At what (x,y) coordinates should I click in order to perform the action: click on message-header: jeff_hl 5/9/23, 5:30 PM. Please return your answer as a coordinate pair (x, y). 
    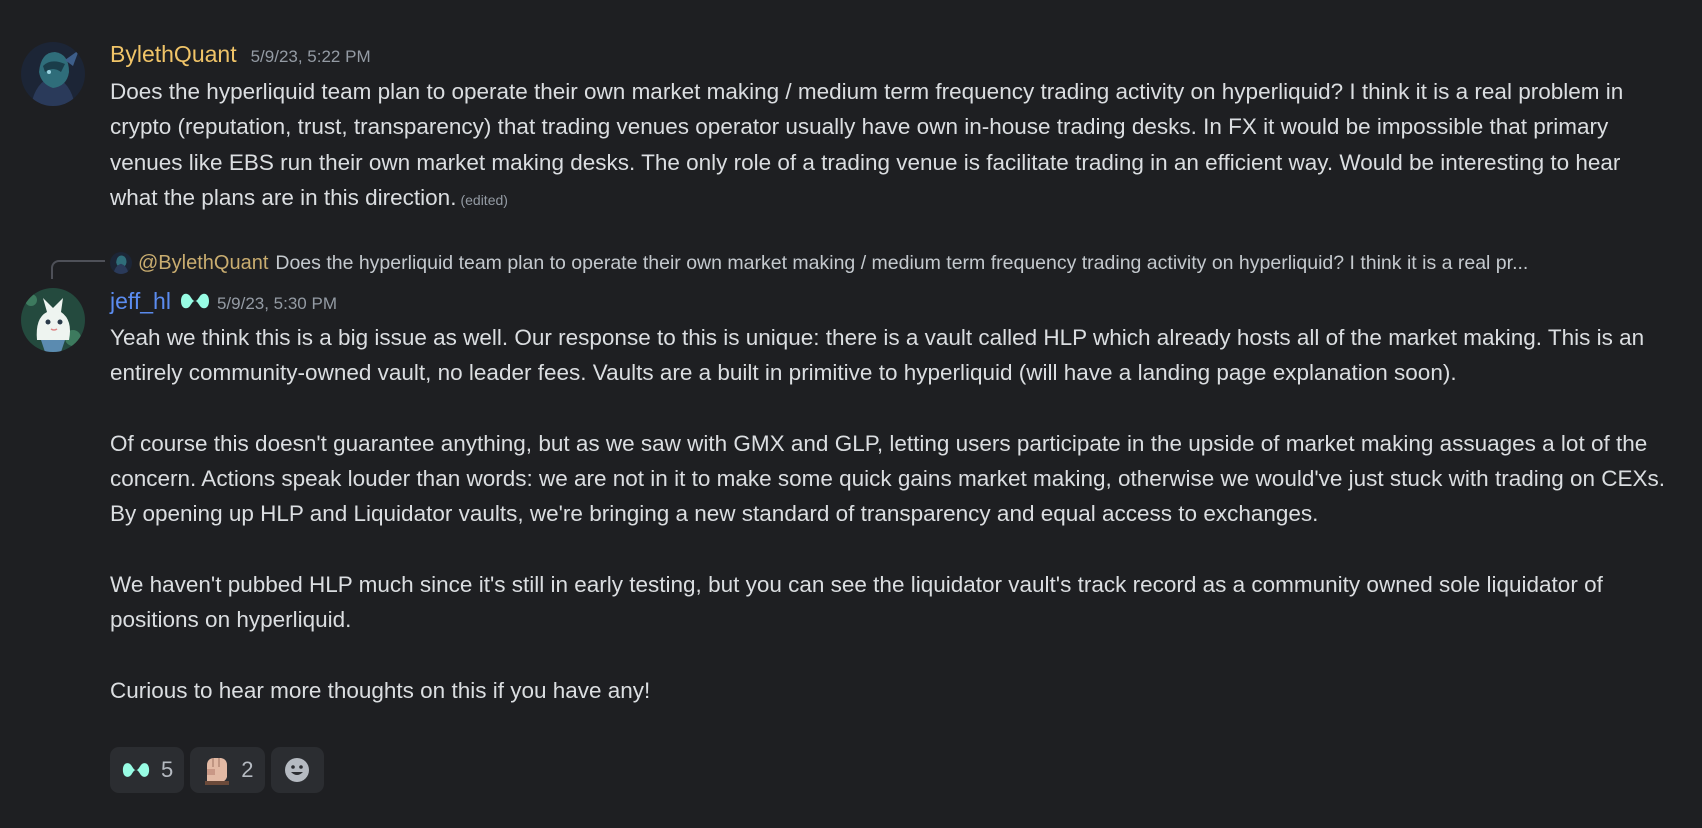
    Looking at the image, I should click on (223, 301).